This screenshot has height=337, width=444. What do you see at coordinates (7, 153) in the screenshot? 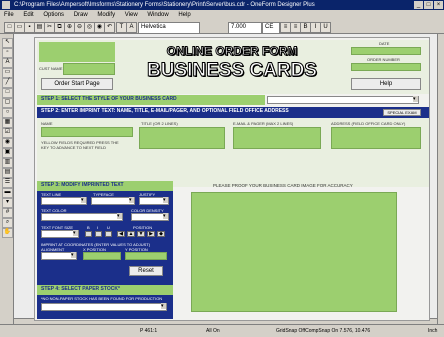
I see `image-tool-icon: ▣` at bounding box center [7, 153].